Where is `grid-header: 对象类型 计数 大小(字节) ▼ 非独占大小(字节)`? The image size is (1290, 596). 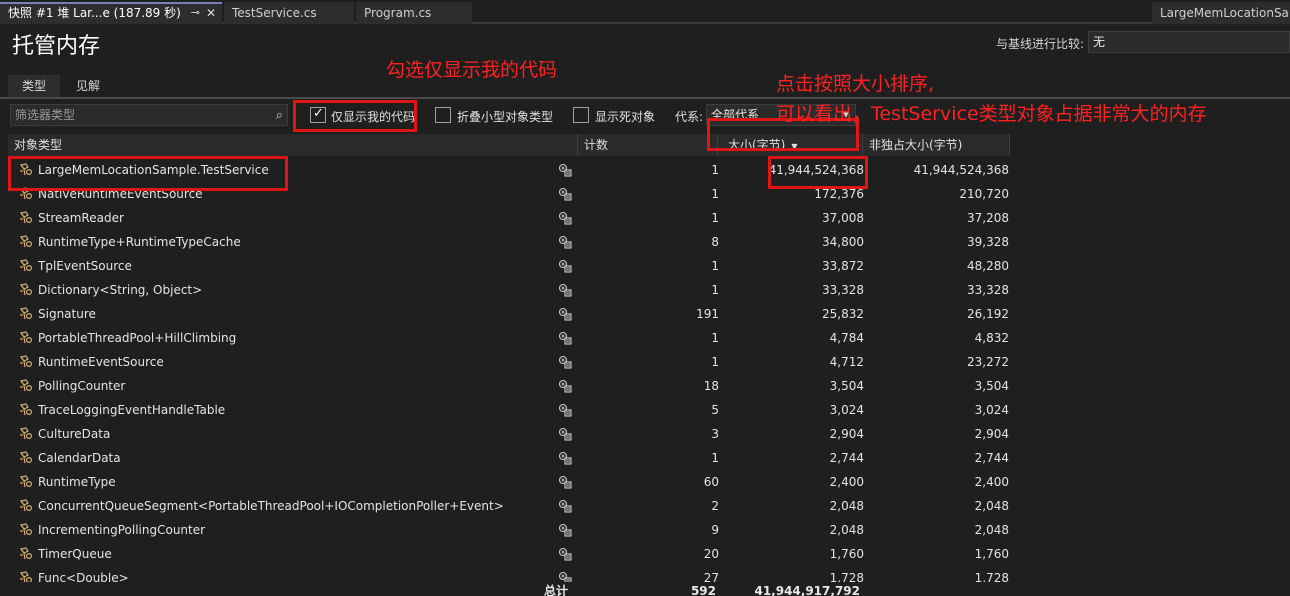 grid-header: 对象类型 计数 大小(字节) ▼ 非独占大小(字节) is located at coordinates (509, 145).